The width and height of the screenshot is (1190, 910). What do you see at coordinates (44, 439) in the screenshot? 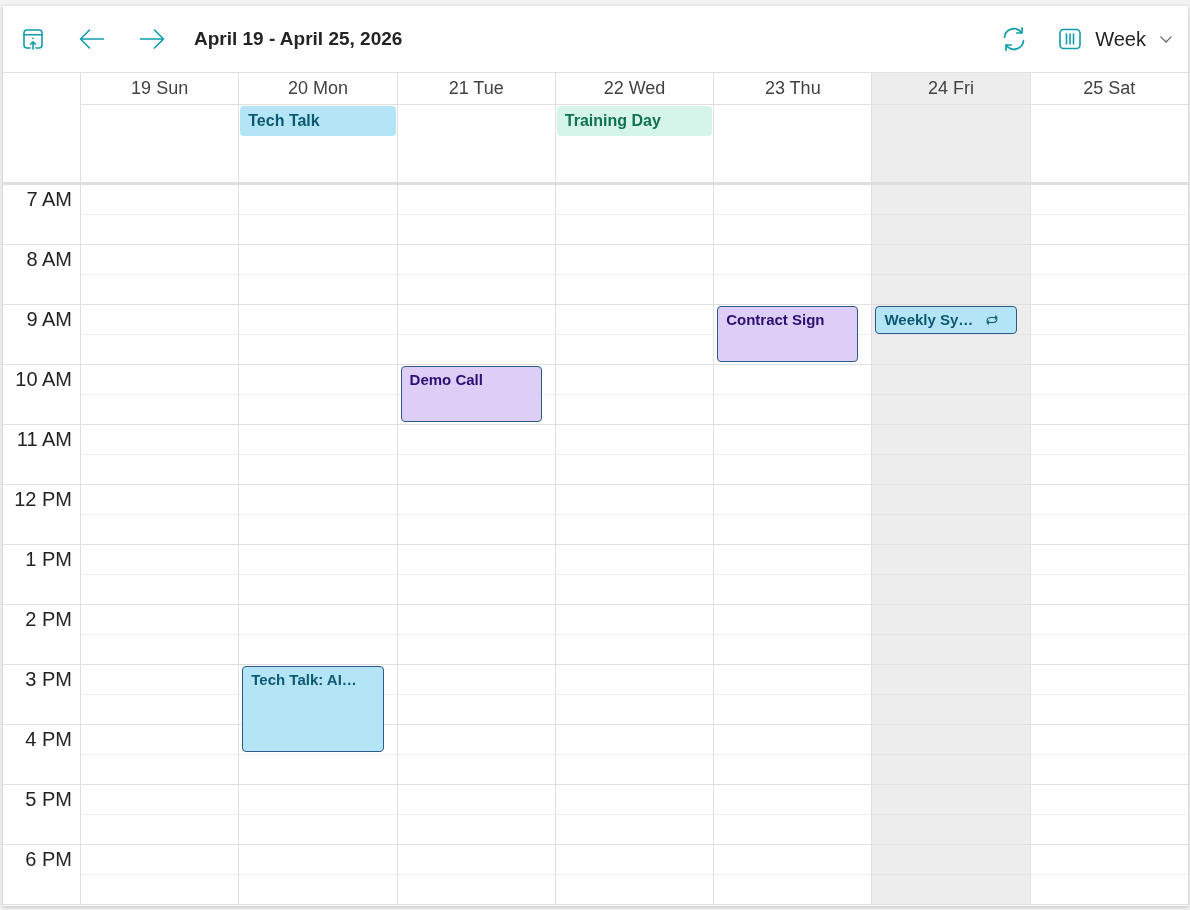
I see `time-label: 11 AM` at bounding box center [44, 439].